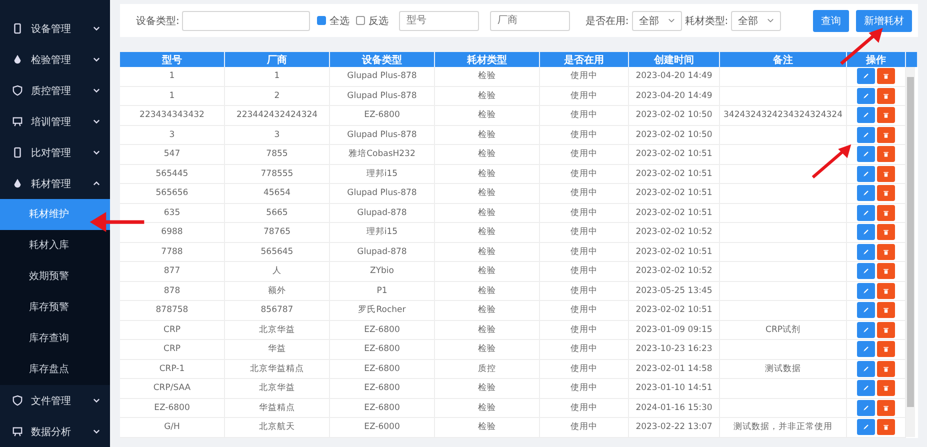 The width and height of the screenshot is (927, 447). I want to click on table-cell: 635, so click(172, 212).